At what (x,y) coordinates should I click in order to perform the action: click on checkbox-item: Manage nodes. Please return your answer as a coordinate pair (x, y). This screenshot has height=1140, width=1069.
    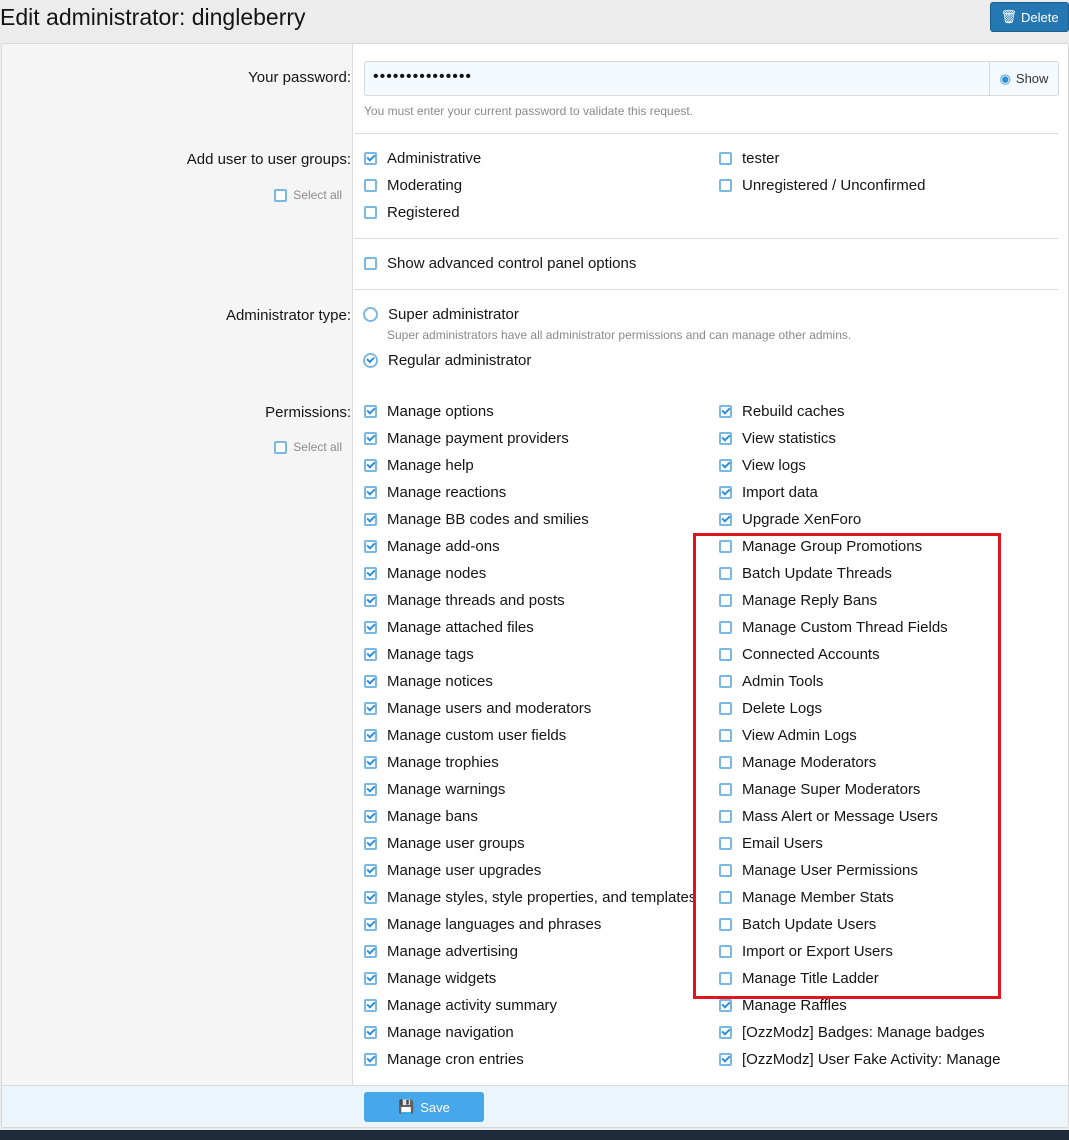
    Looking at the image, I should click on (425, 573).